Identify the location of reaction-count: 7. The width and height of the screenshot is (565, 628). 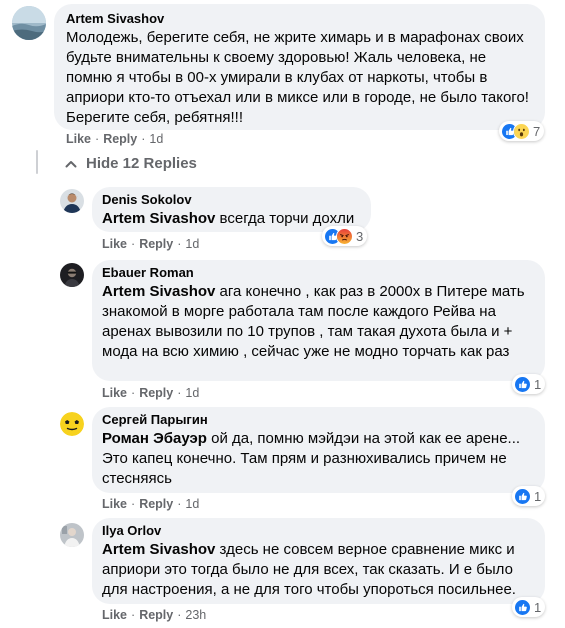
(537, 131).